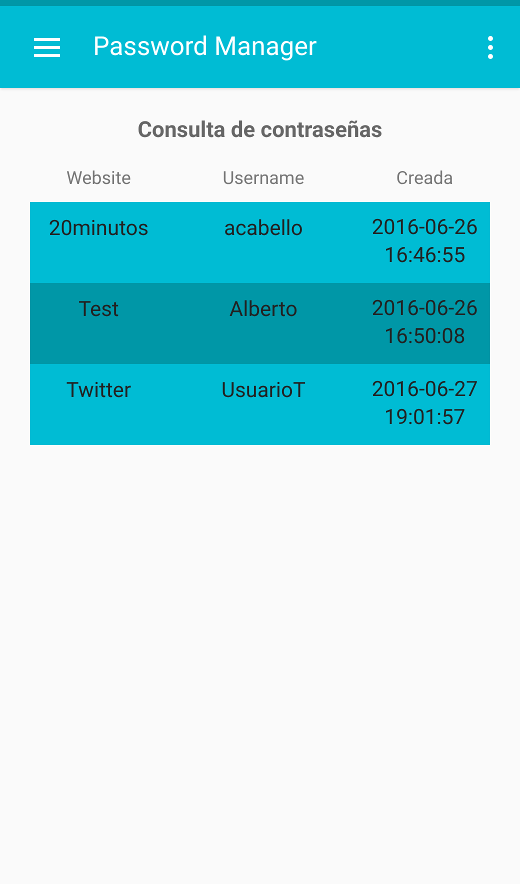  I want to click on table-cell-text: 19:01:57, so click(425, 418).